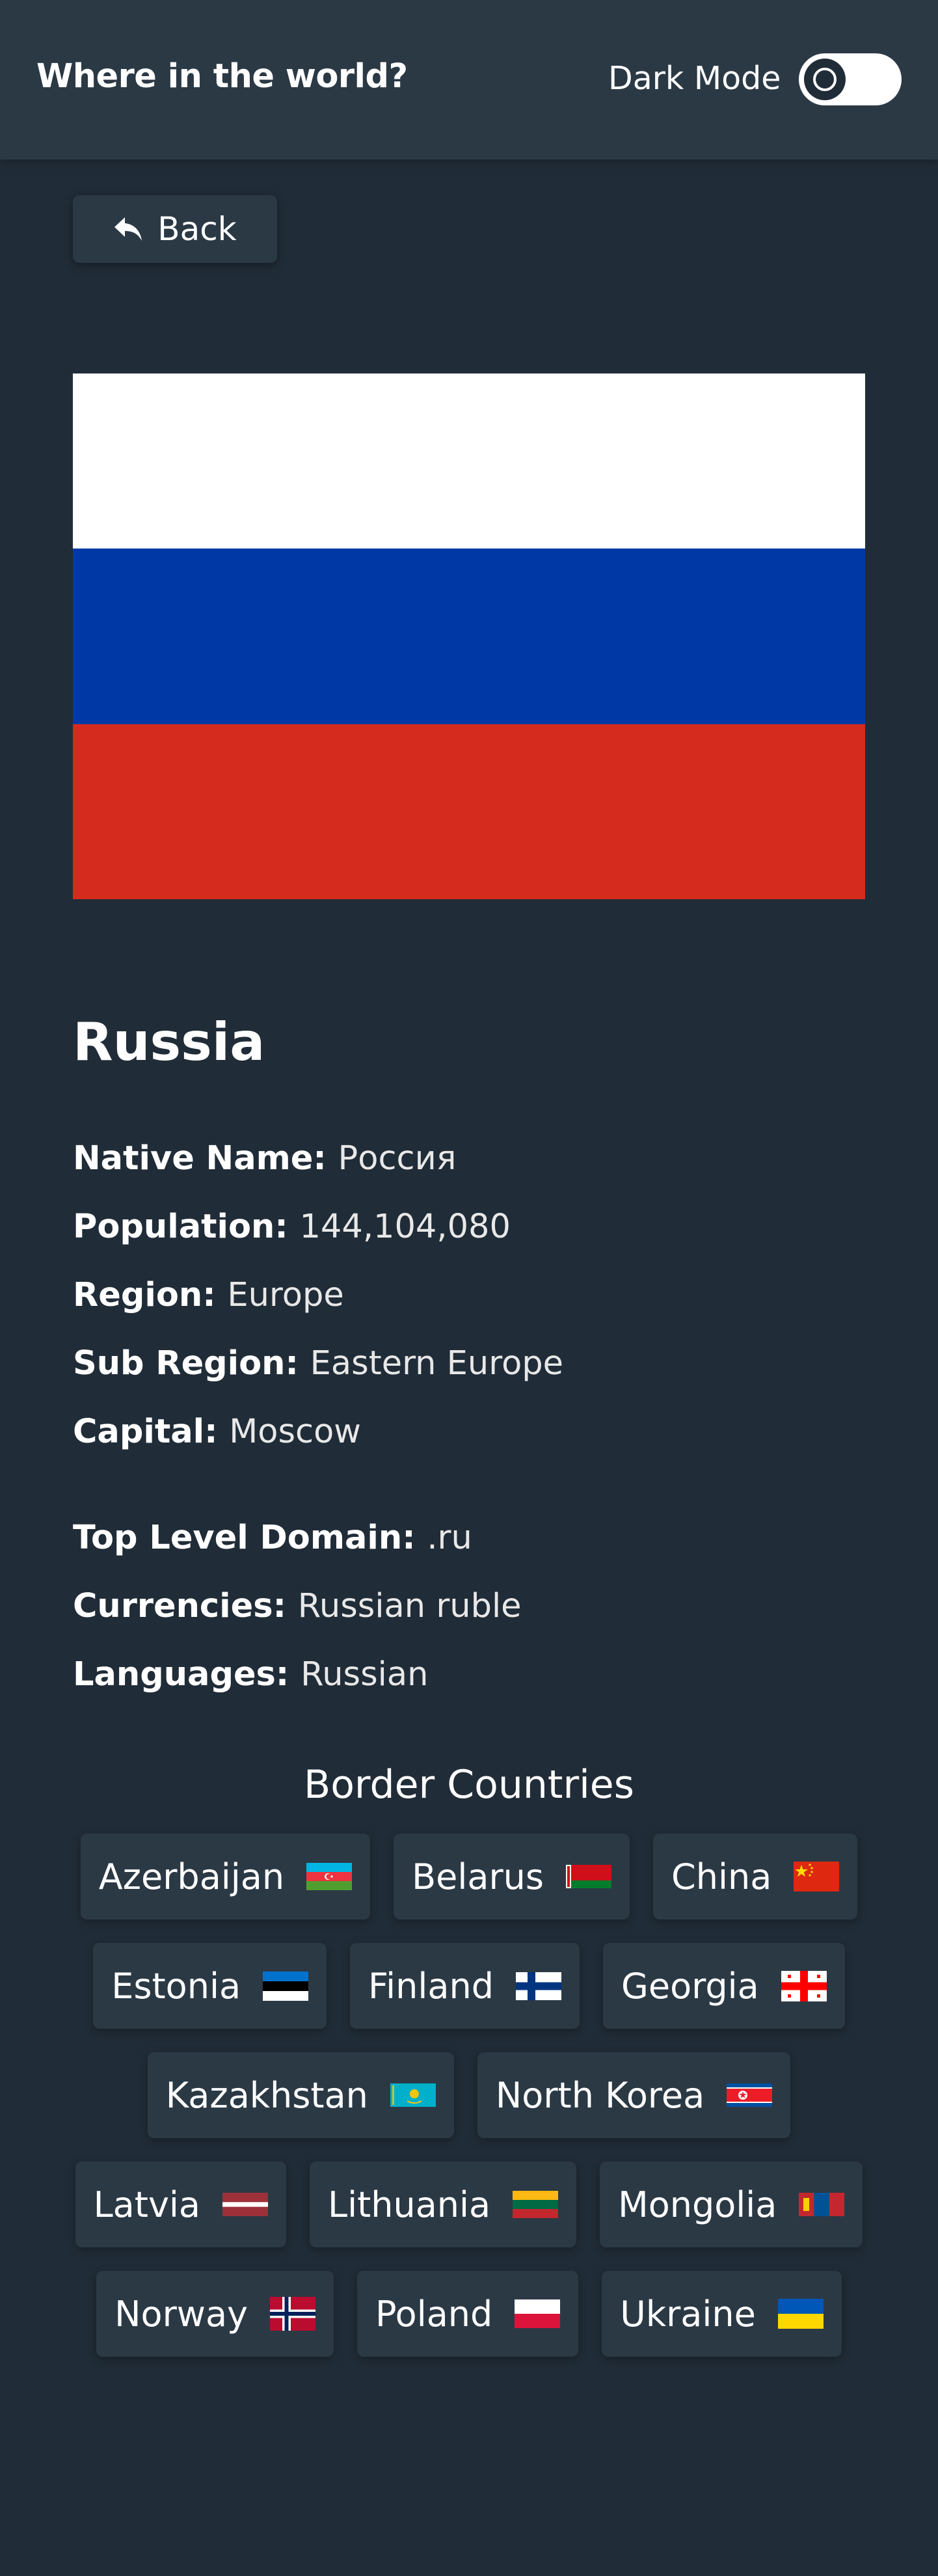 The width and height of the screenshot is (938, 2576). I want to click on reply-arrow-icon, so click(128, 229).